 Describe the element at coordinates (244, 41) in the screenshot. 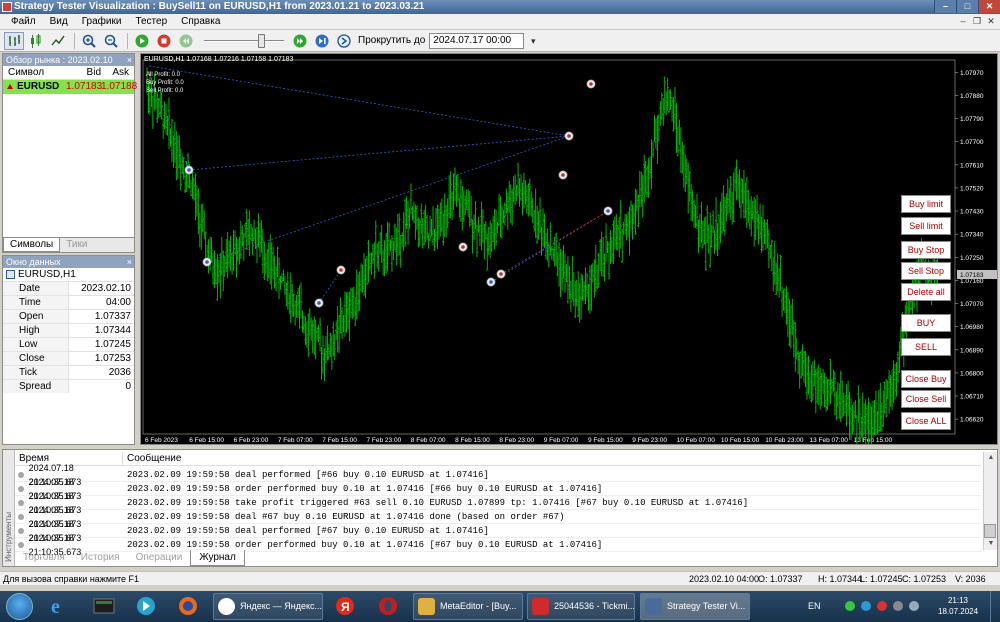

I see `speed-slider` at that location.